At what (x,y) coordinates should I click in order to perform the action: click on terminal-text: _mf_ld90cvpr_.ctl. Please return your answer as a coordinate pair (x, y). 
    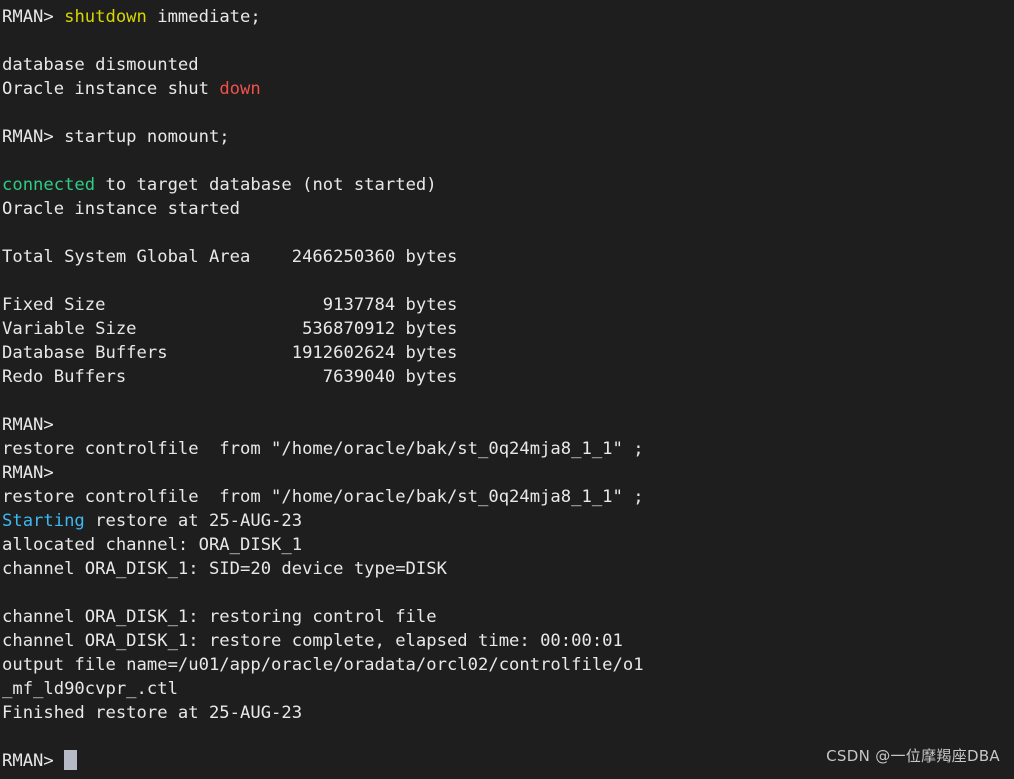
    Looking at the image, I should click on (90, 689).